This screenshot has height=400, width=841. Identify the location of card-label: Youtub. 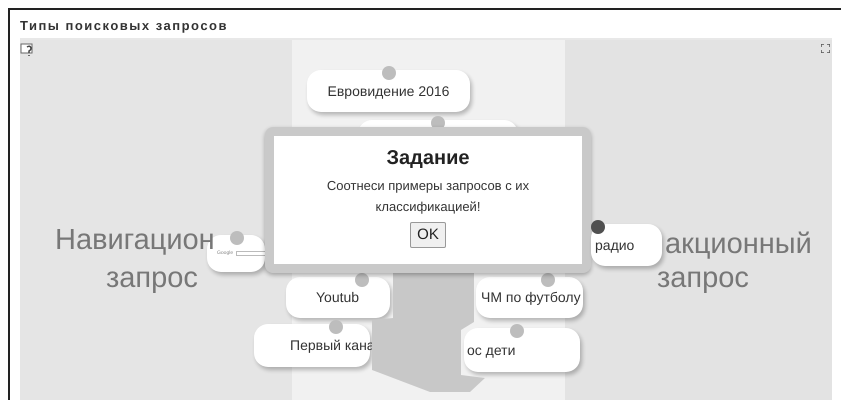
(338, 297).